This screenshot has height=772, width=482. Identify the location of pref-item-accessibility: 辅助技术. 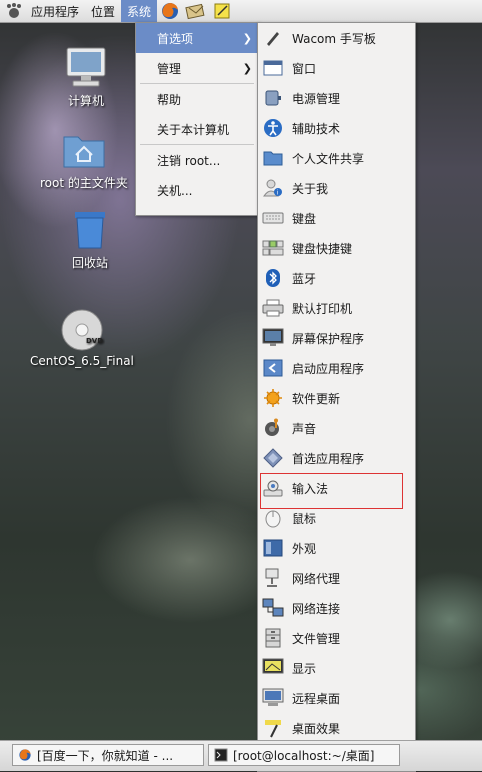
(336, 128).